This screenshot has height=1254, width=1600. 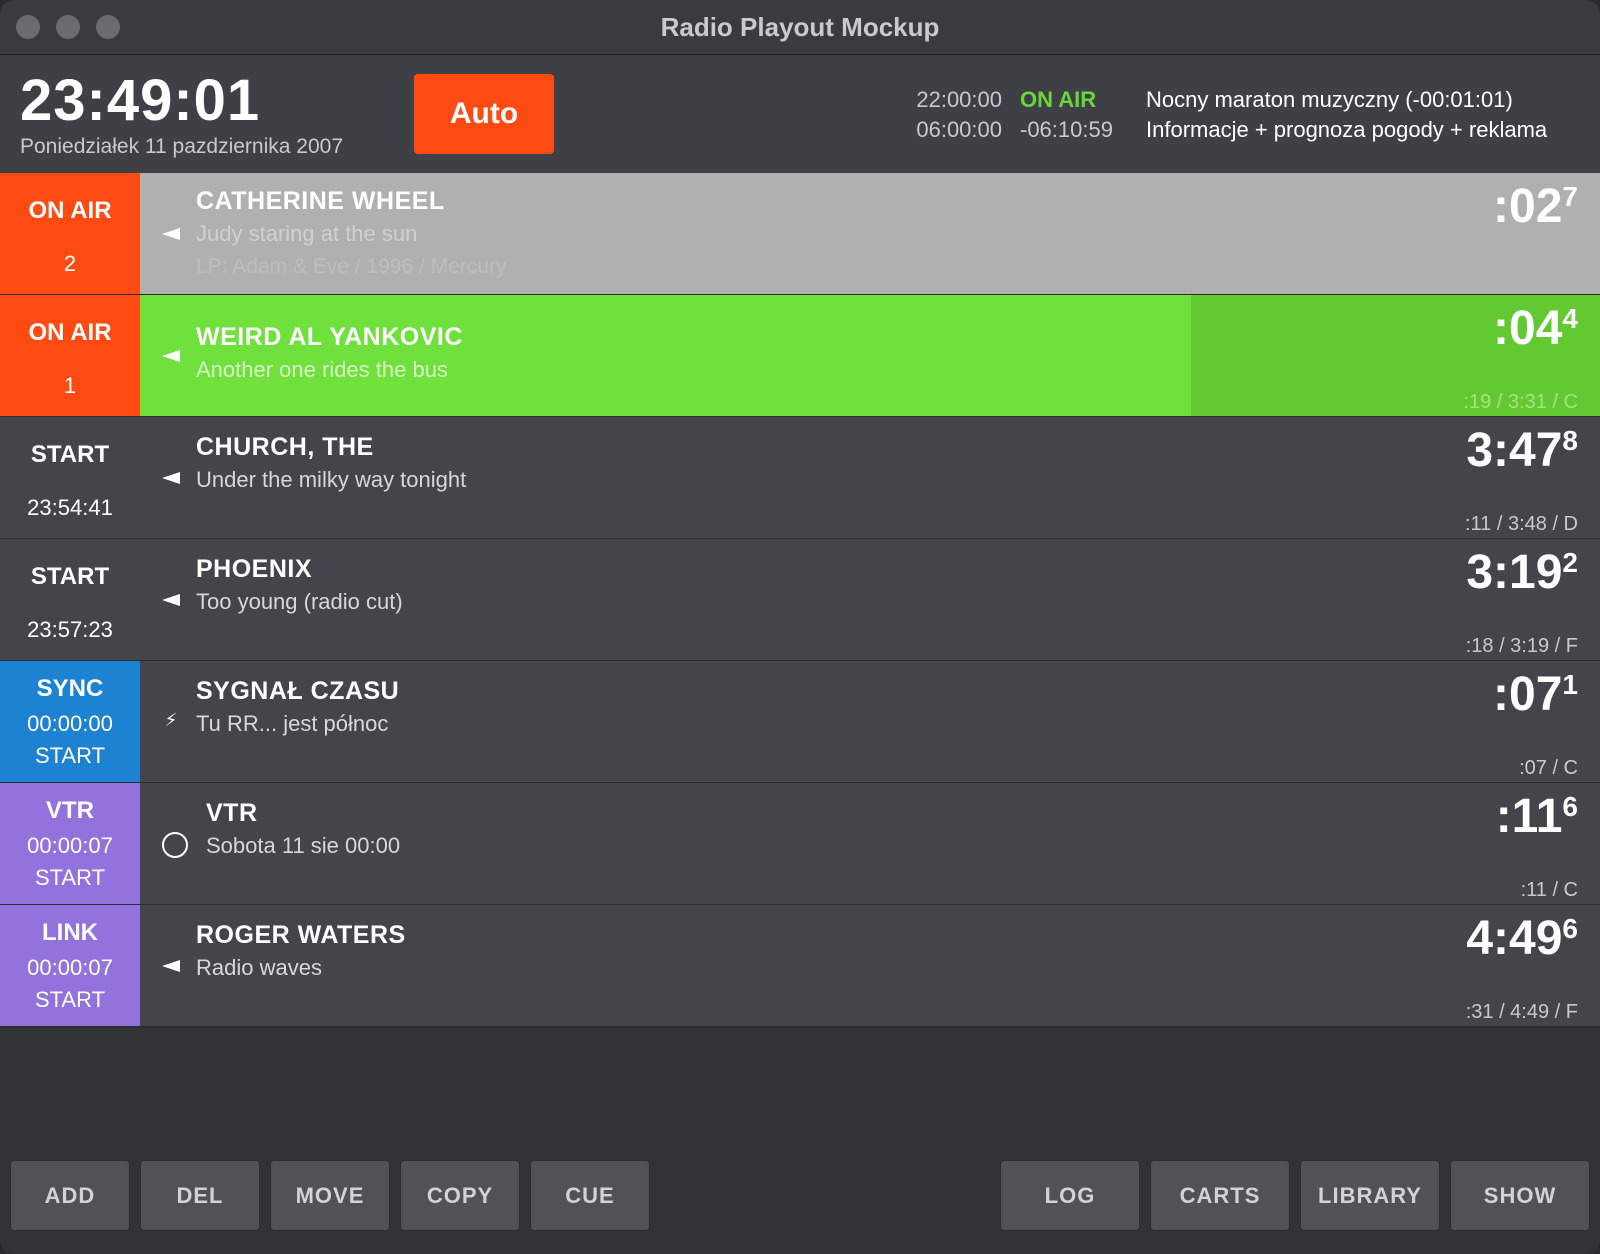 What do you see at coordinates (1529, 816) in the screenshot?
I see `row-remaining-main: :11` at bounding box center [1529, 816].